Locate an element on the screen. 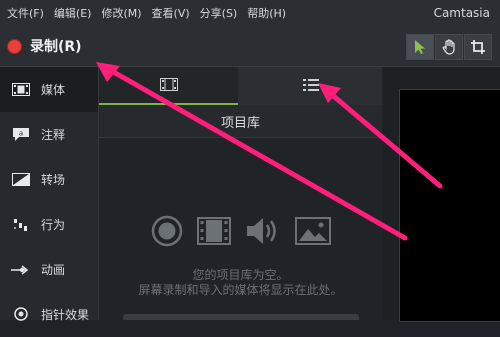 This screenshot has height=337, width=500. behavior-icon is located at coordinates (21, 225).